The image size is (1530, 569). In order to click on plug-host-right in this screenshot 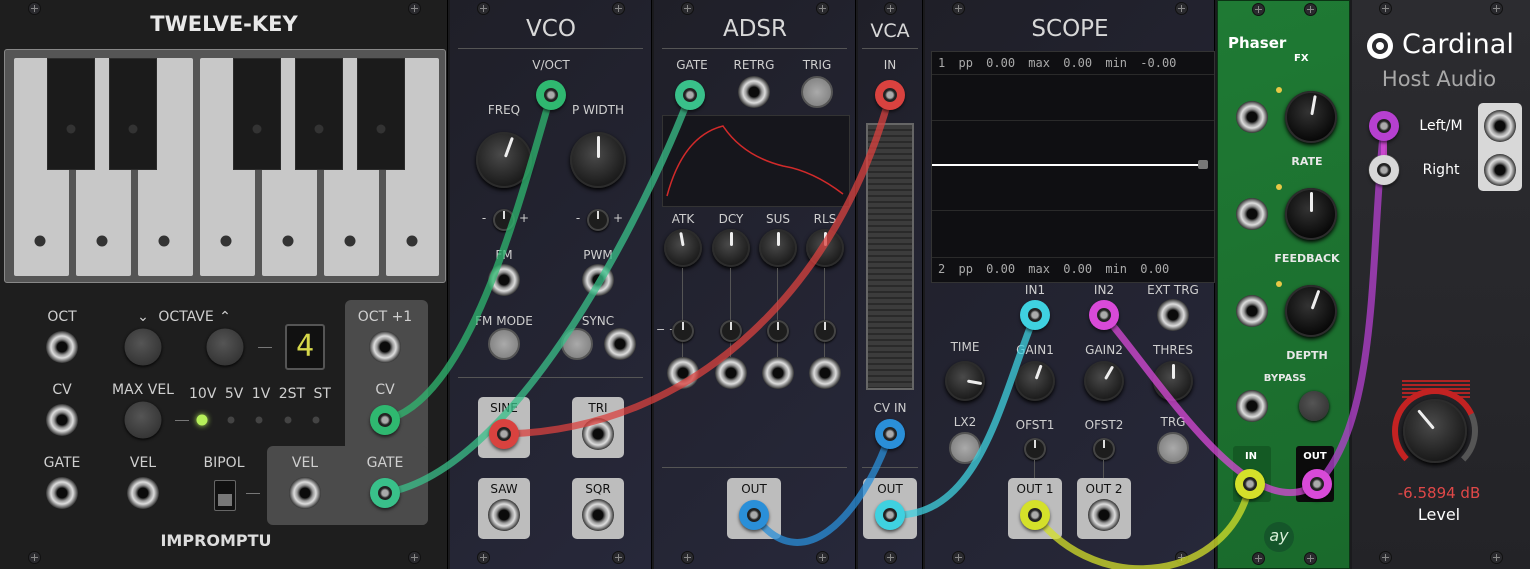, I will do `click(1384, 170)`.